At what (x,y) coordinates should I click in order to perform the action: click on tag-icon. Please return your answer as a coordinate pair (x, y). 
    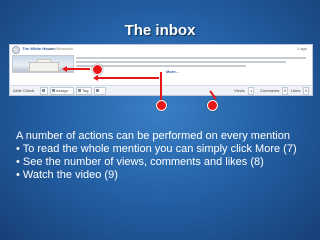
    Looking at the image, I should click on (79, 90).